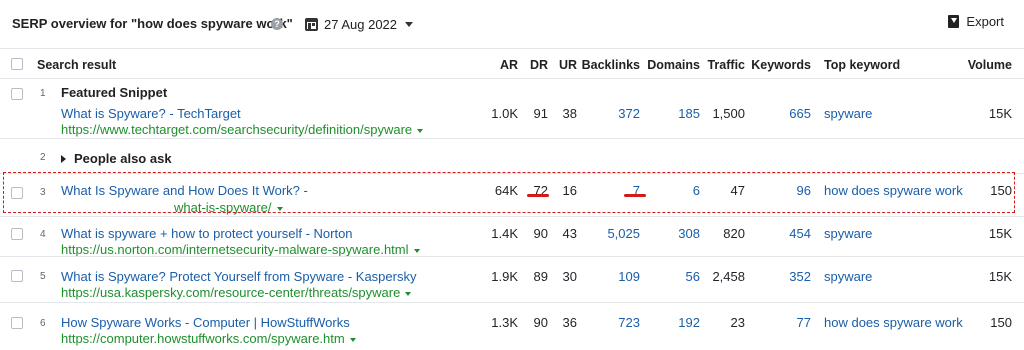 The height and width of the screenshot is (350, 1024). What do you see at coordinates (862, 65) in the screenshot?
I see `column-header-top-keyword: Top keyword` at bounding box center [862, 65].